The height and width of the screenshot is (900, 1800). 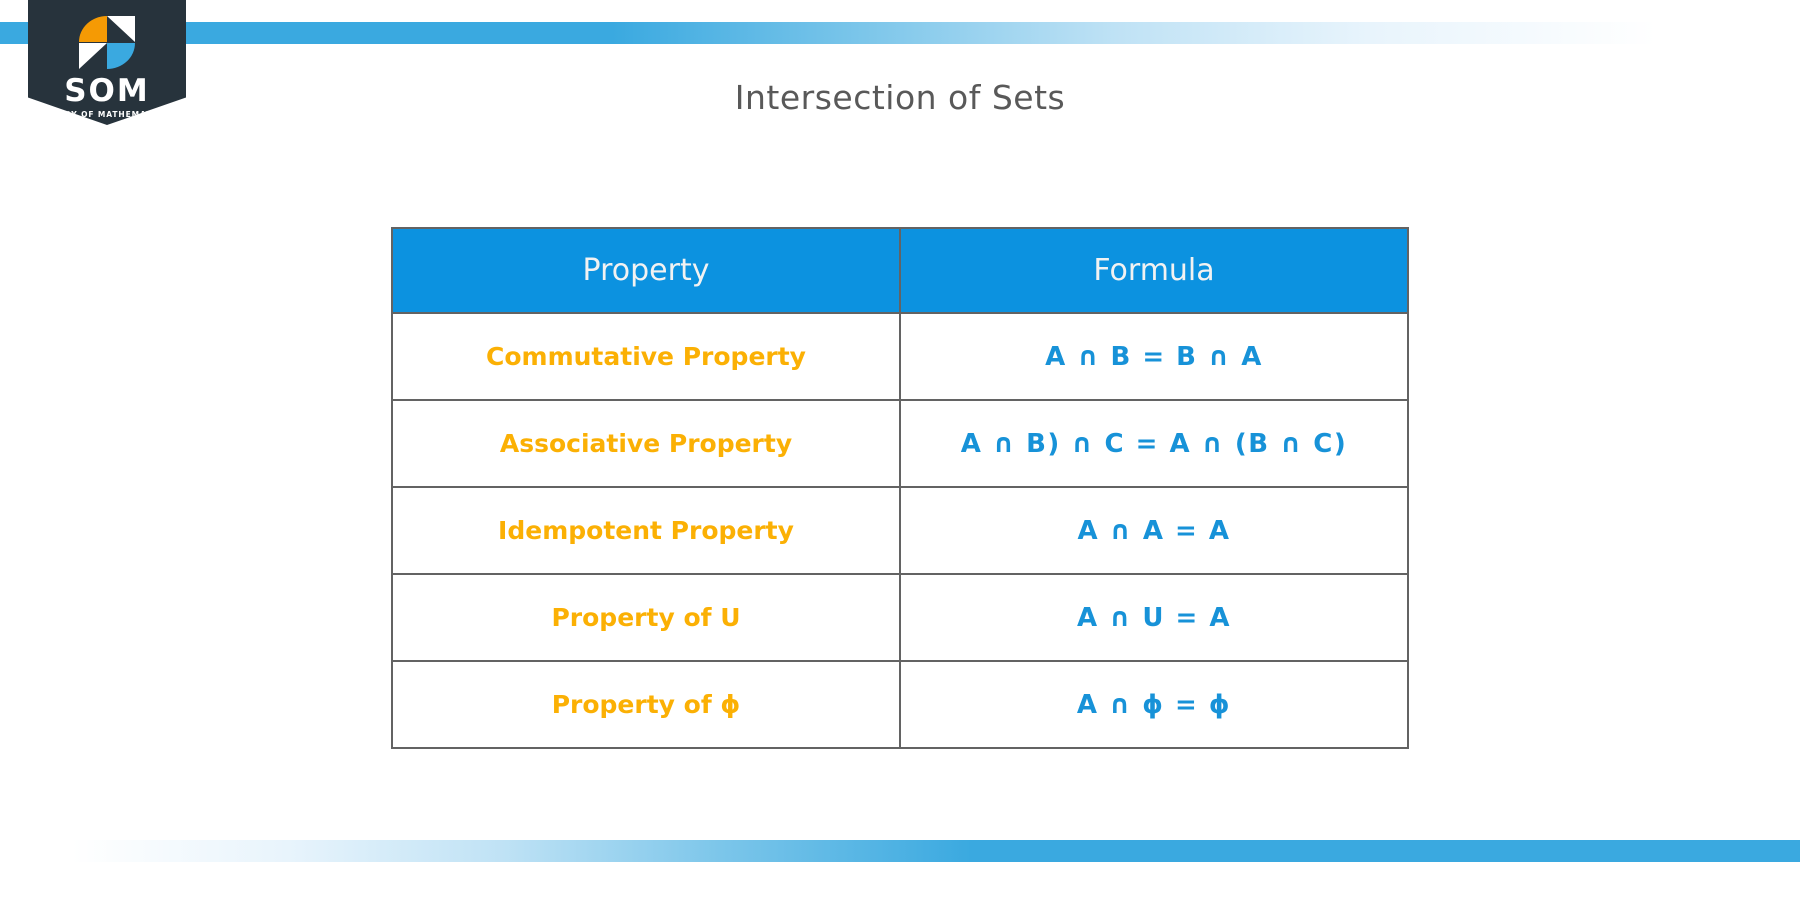 What do you see at coordinates (1154, 356) in the screenshot?
I see `property-formula: A ∩ B = B ∩ A` at bounding box center [1154, 356].